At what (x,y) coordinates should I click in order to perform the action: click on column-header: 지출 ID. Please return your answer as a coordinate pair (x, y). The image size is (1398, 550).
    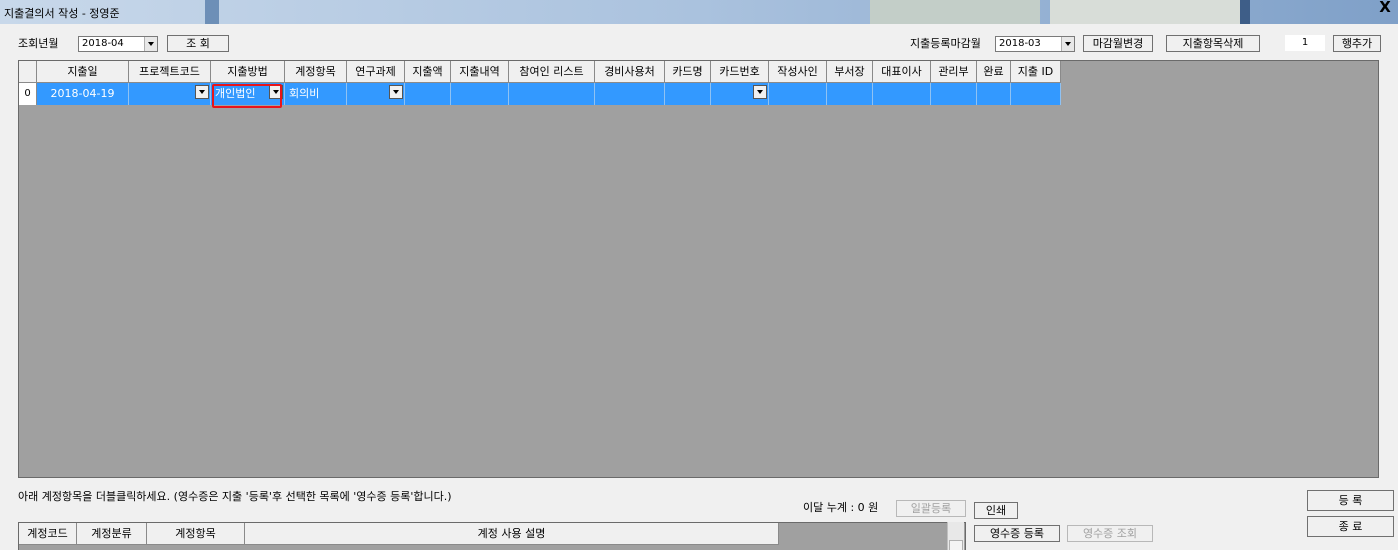
    Looking at the image, I should click on (1036, 72).